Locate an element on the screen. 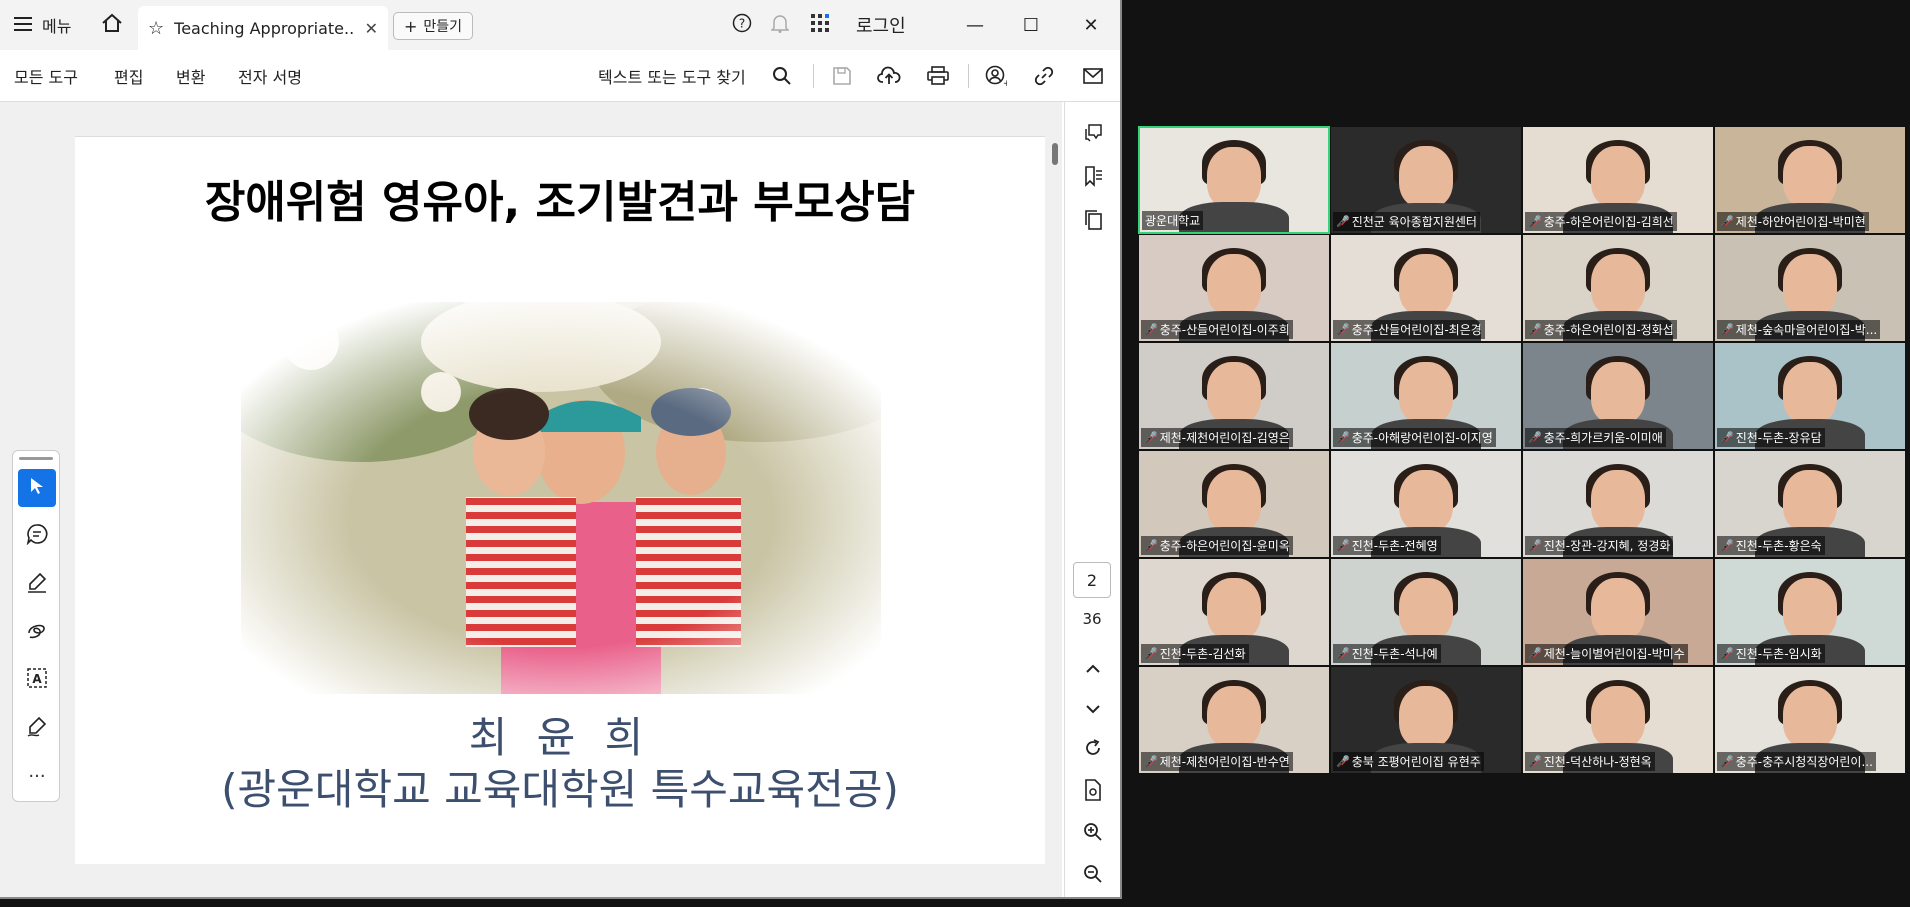  notification-button is located at coordinates (780, 25).